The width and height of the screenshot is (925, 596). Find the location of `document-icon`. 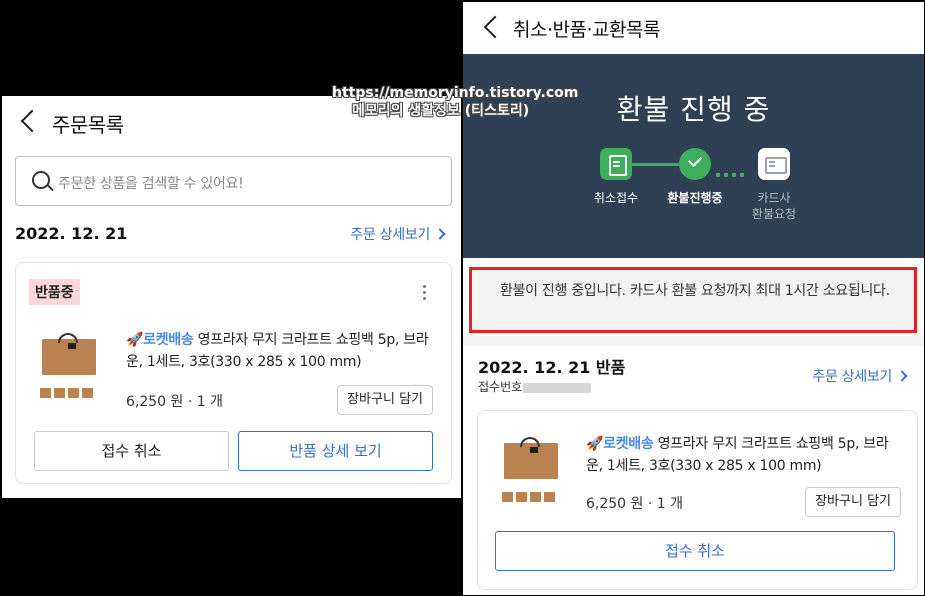

document-icon is located at coordinates (616, 164).